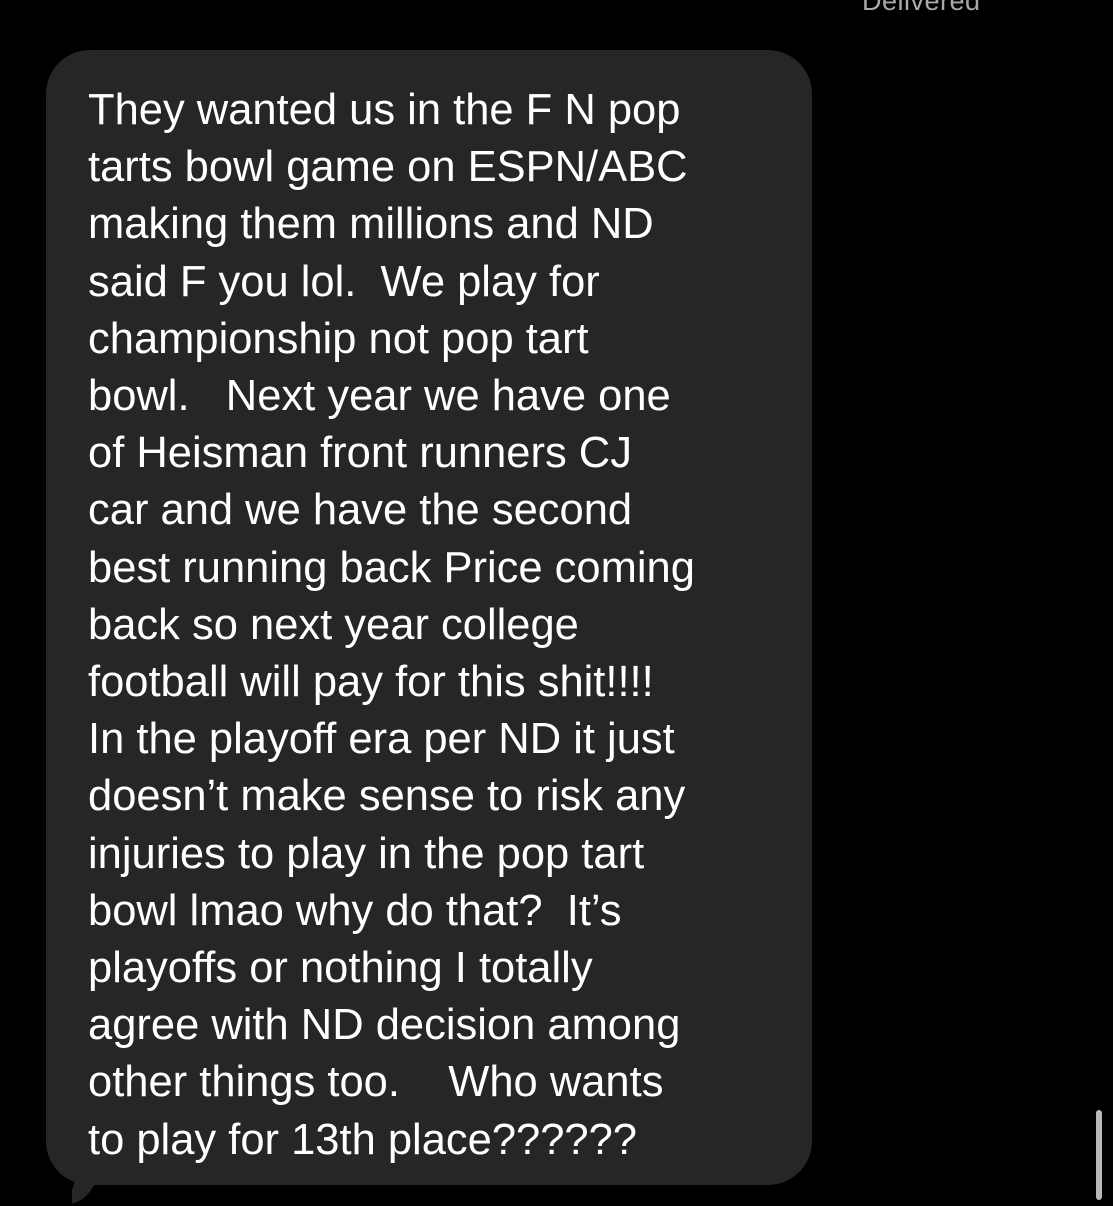 The width and height of the screenshot is (1113, 1206). Describe the element at coordinates (355, 910) in the screenshot. I see `message-line: bowl lmao why do that? It’s` at that location.